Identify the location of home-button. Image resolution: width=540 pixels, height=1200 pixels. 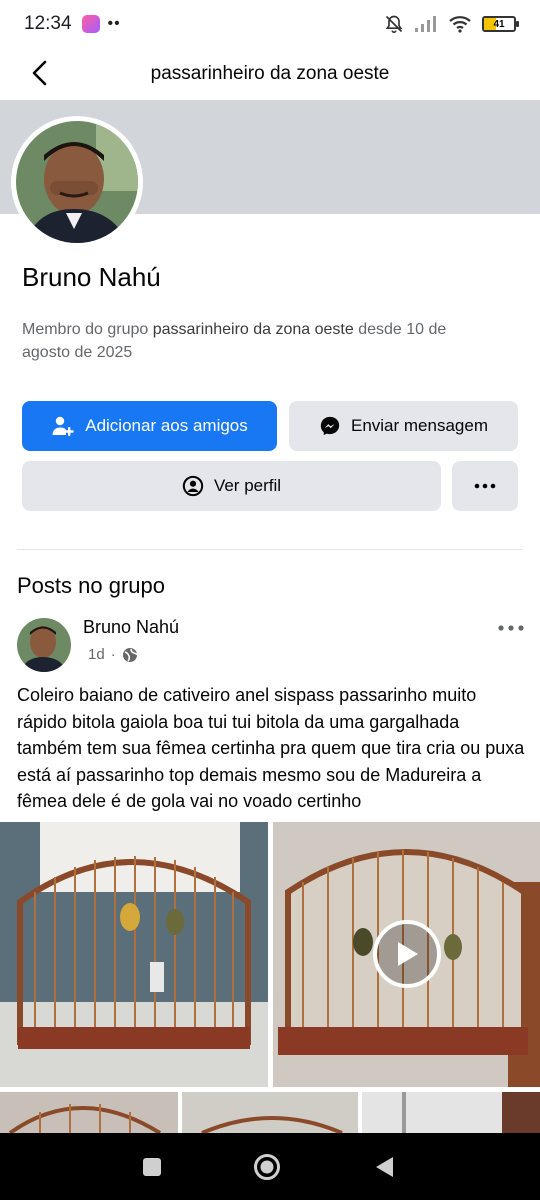
(267, 1167).